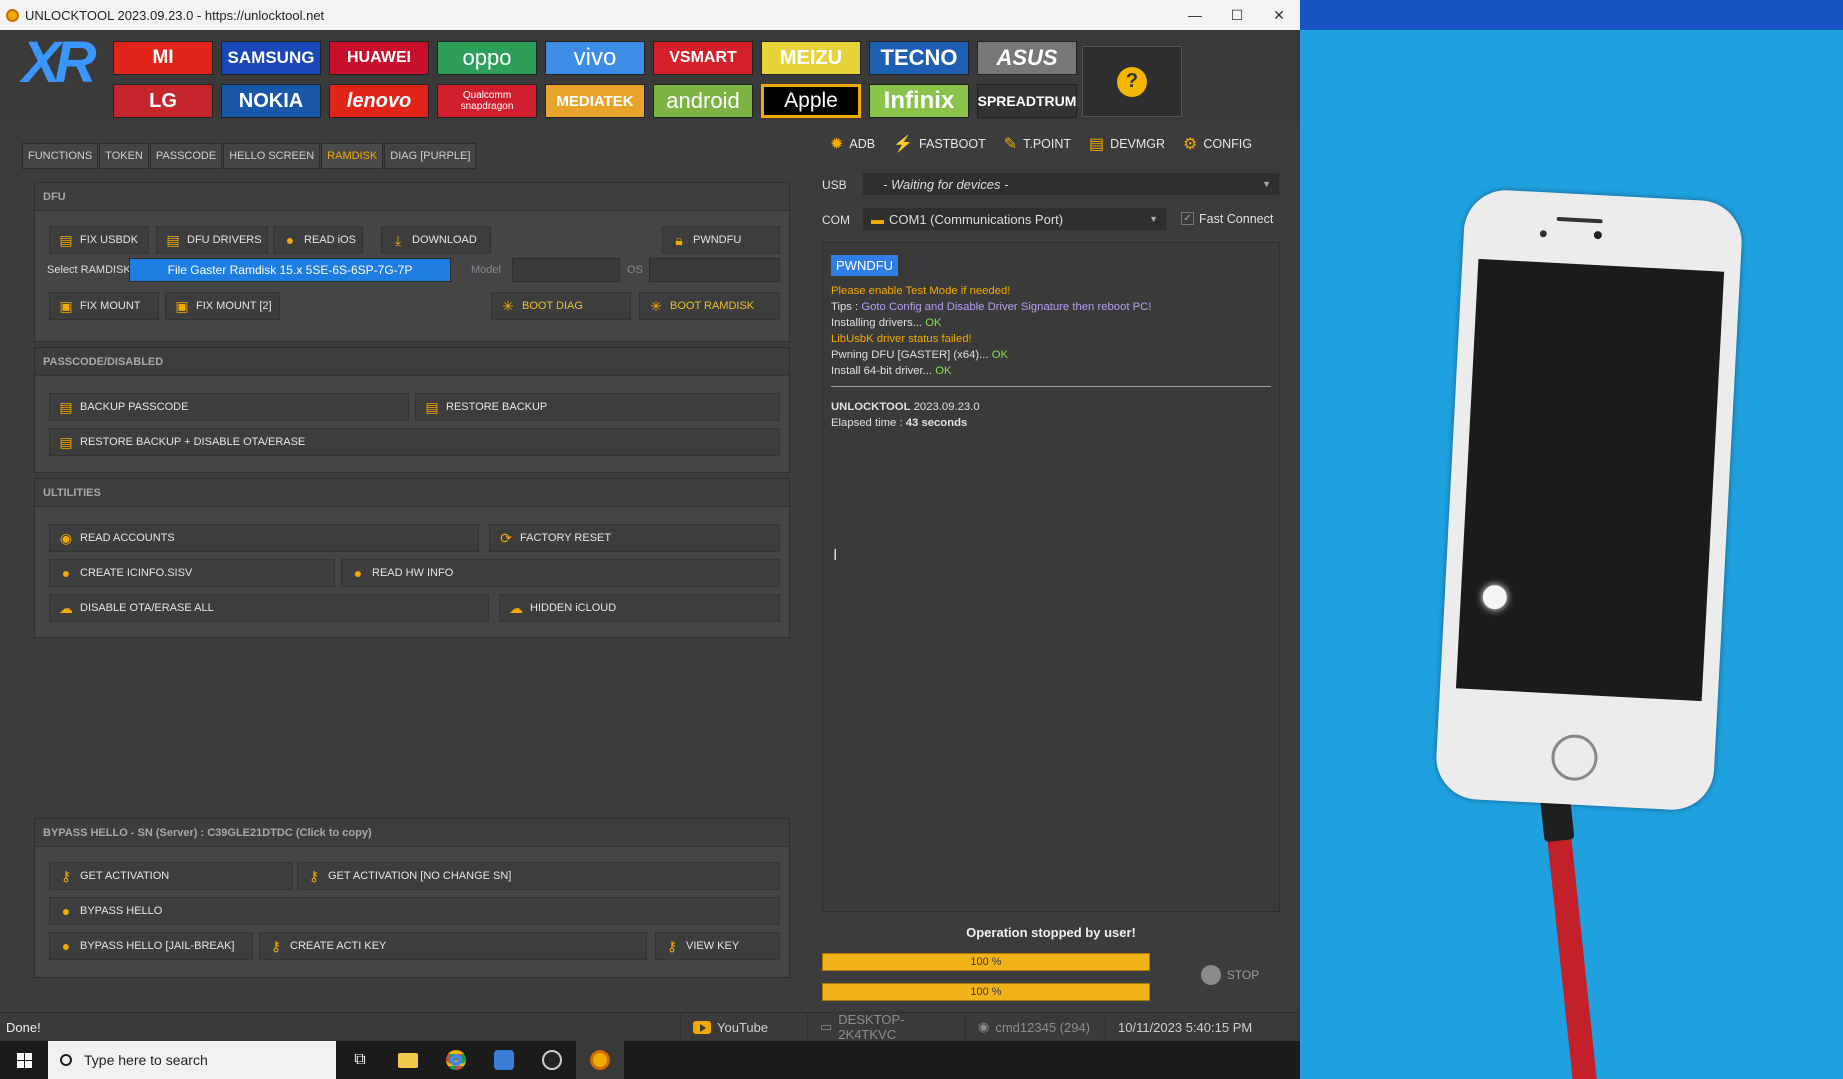  Describe the element at coordinates (811, 58) in the screenshot. I see `brand-meizu: MEIZU` at that location.